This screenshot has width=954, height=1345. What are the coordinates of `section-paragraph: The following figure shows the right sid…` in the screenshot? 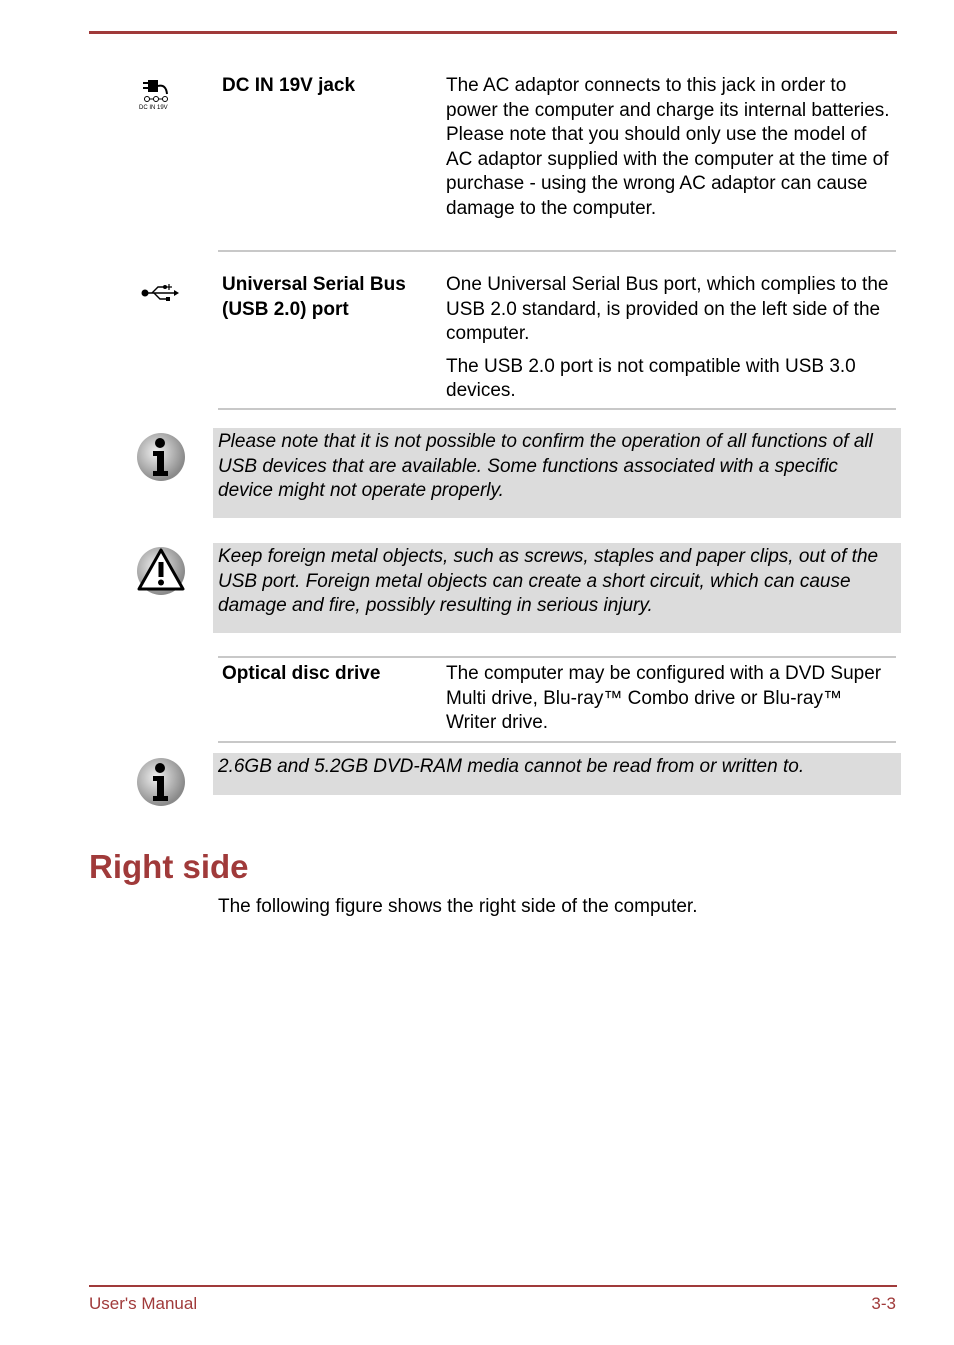 It's located at (458, 906).